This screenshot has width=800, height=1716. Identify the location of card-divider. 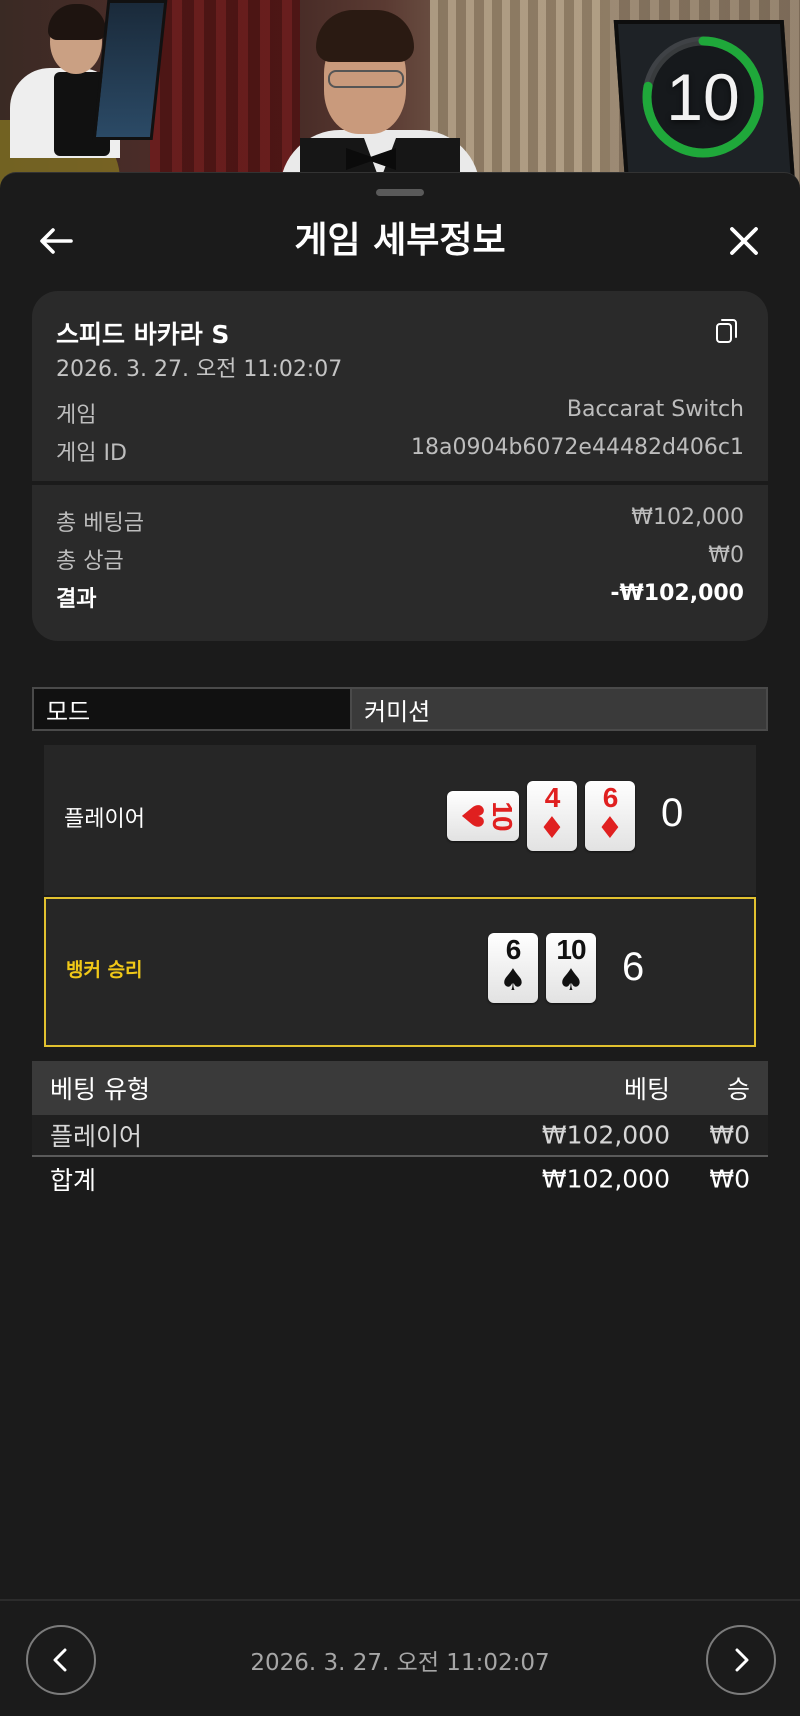
(400, 483).